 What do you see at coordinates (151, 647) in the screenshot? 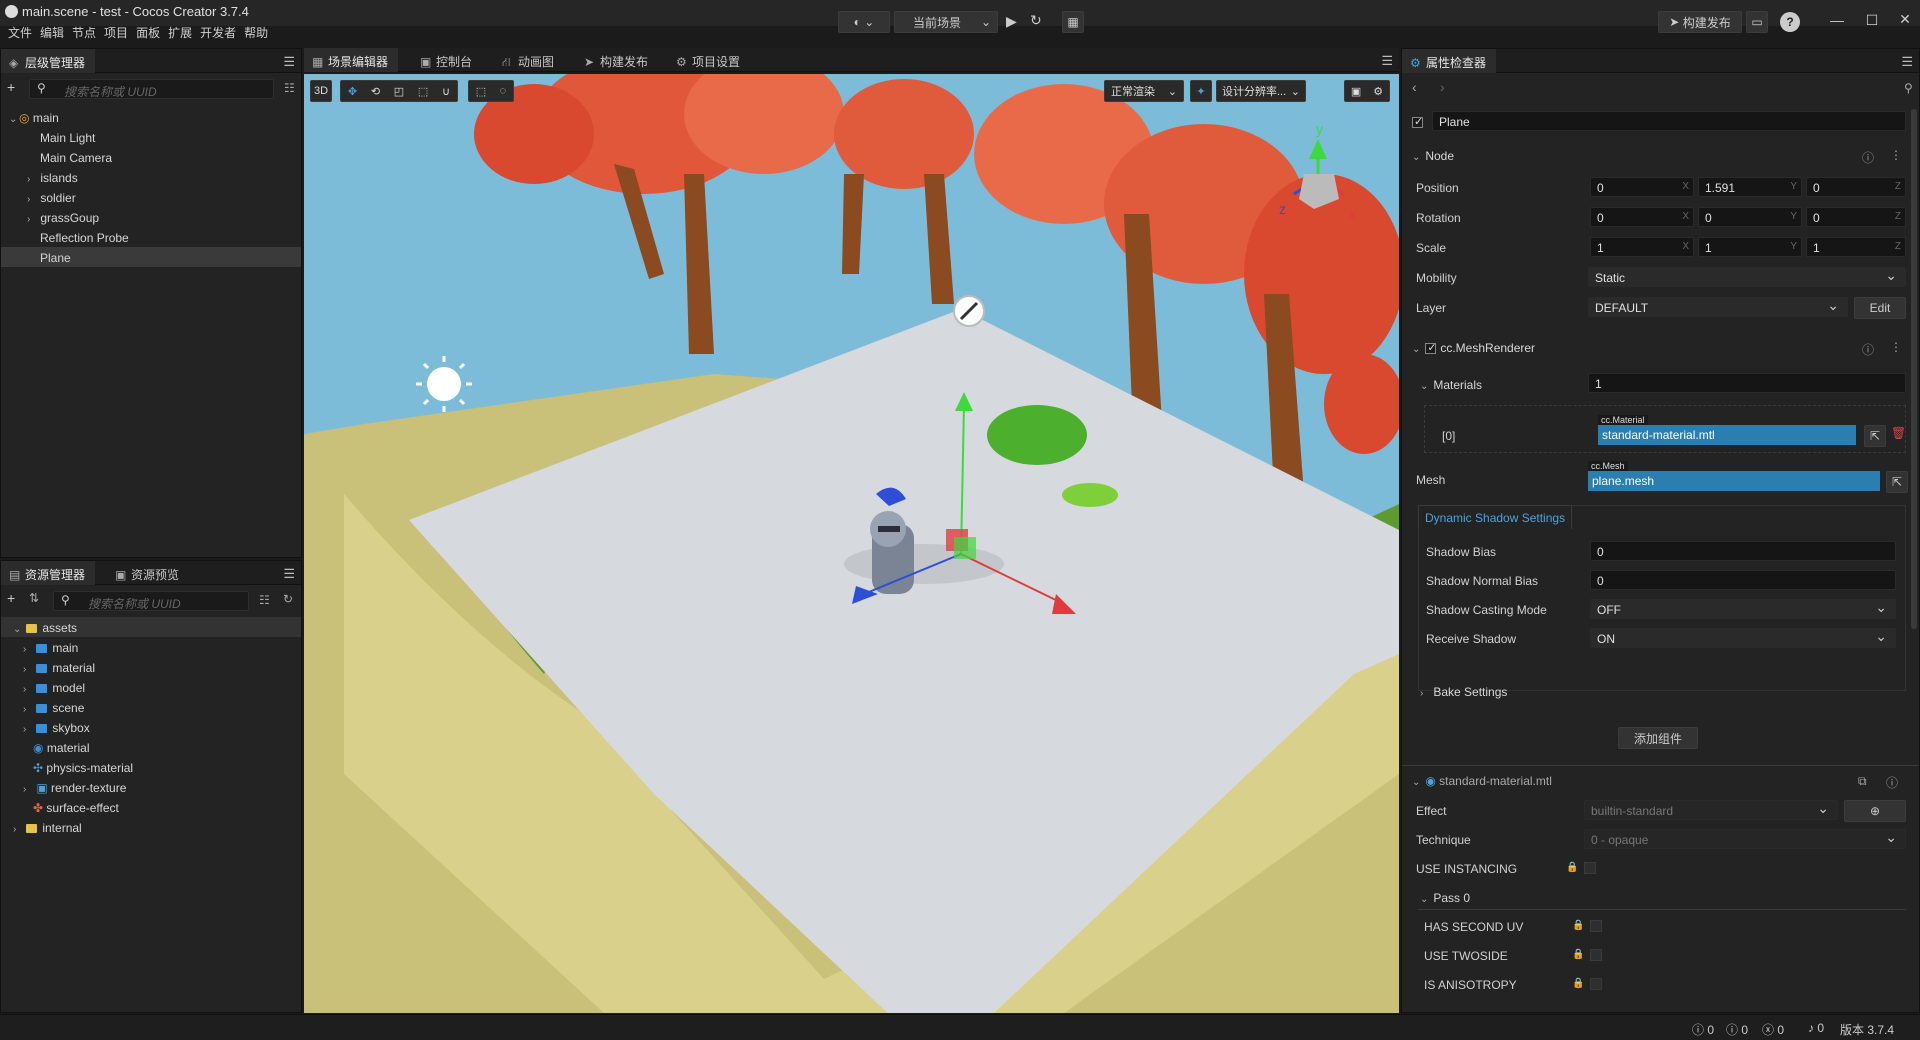
I see `asset-folder-main: › main` at bounding box center [151, 647].